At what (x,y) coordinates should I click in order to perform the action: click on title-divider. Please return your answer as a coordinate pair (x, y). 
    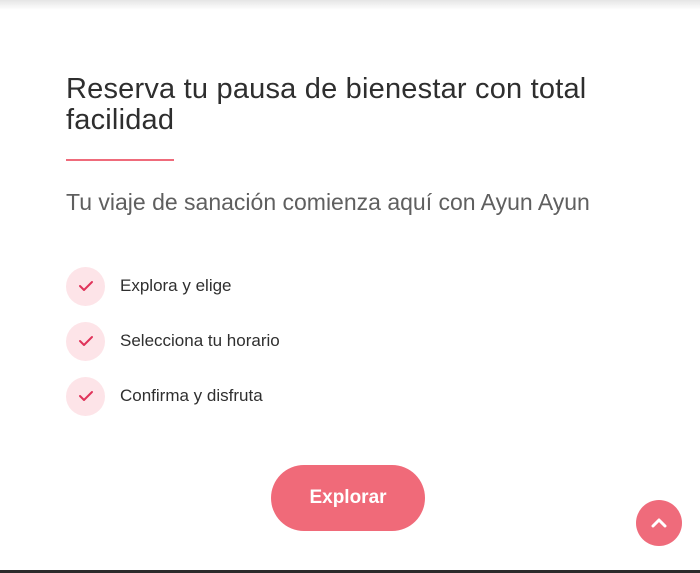
    Looking at the image, I should click on (120, 160).